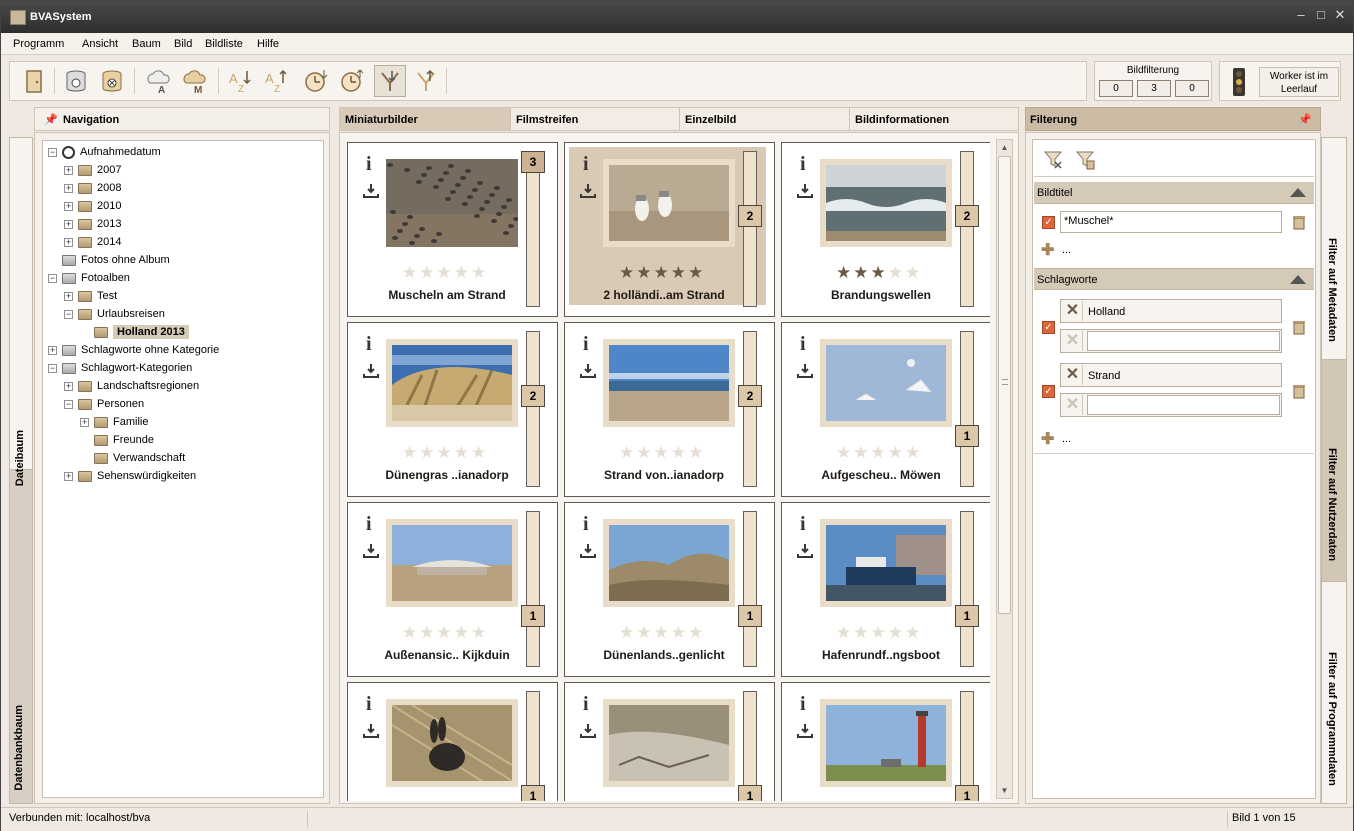 This screenshot has width=1354, height=831. Describe the element at coordinates (183, 44) in the screenshot. I see `menu-bild: Bild` at that location.